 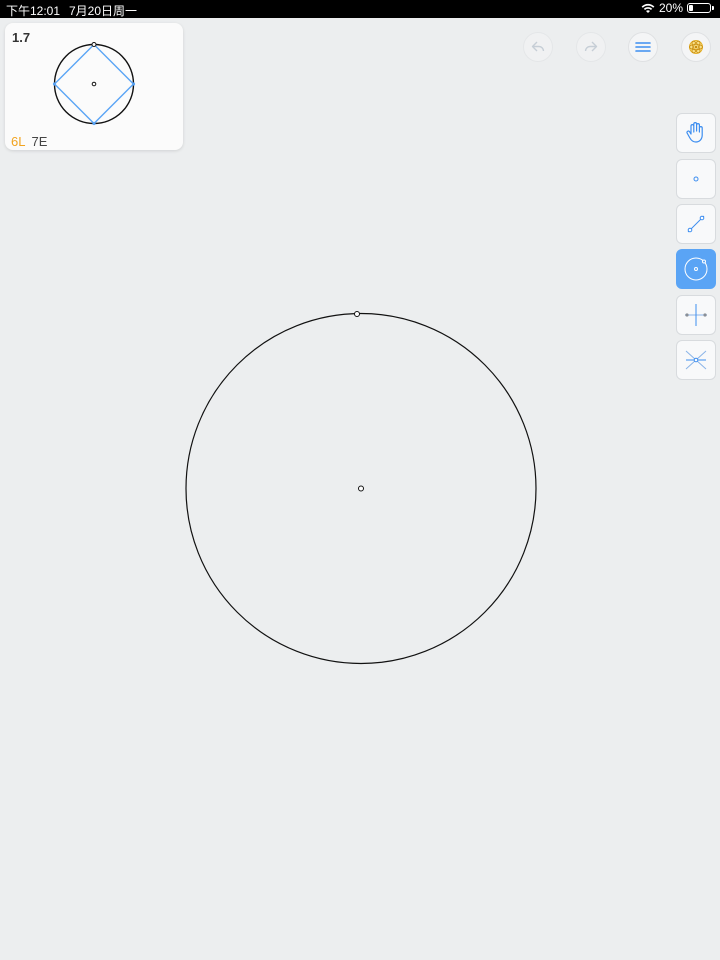 I want to click on circle-top-point, so click(x=357, y=314).